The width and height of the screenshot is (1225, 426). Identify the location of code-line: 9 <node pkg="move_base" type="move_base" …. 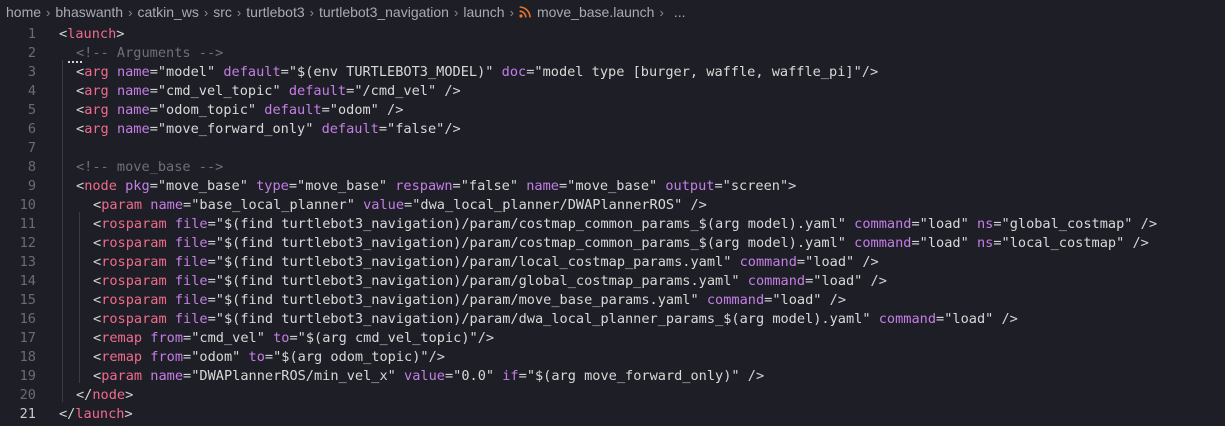
(612, 186).